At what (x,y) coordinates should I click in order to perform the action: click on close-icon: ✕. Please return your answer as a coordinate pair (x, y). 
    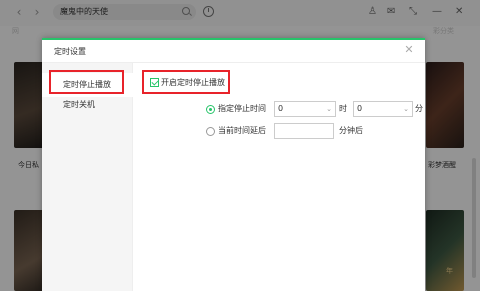
    Looking at the image, I should click on (409, 50).